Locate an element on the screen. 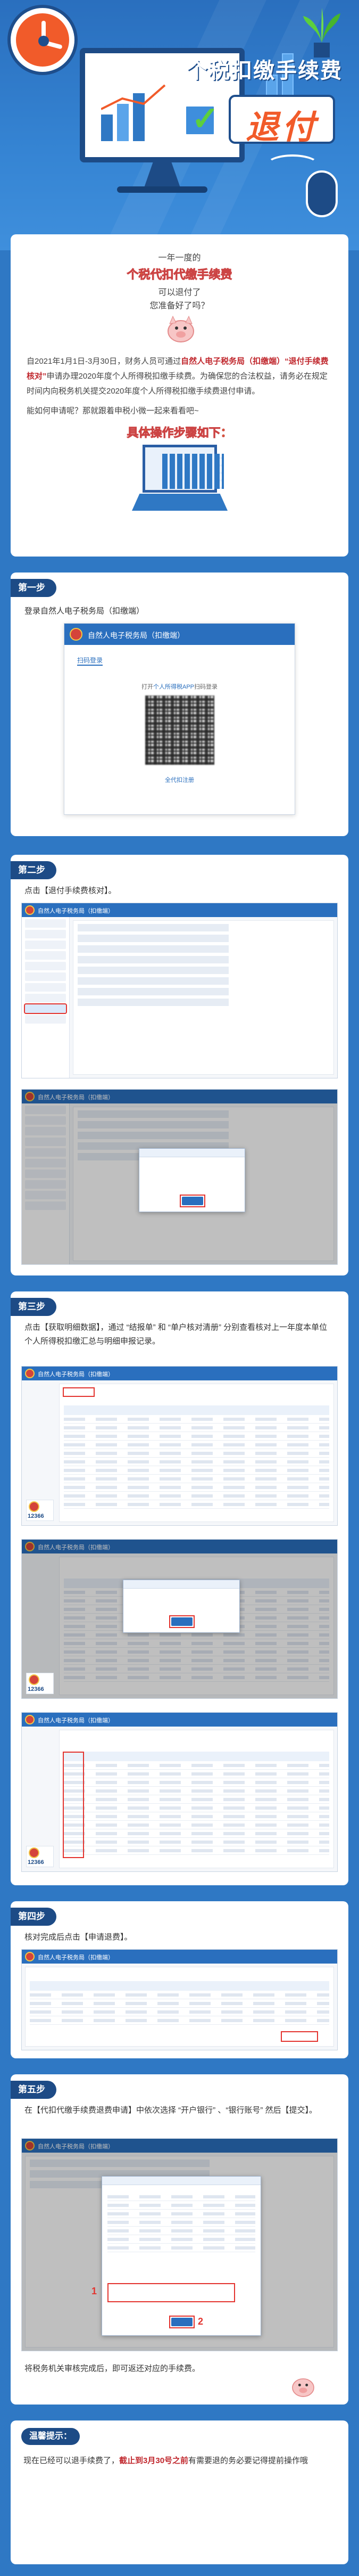 The height and width of the screenshot is (2576, 359). step-1-text: 登录自然人电子税务局（扣缴端） is located at coordinates (84, 611).